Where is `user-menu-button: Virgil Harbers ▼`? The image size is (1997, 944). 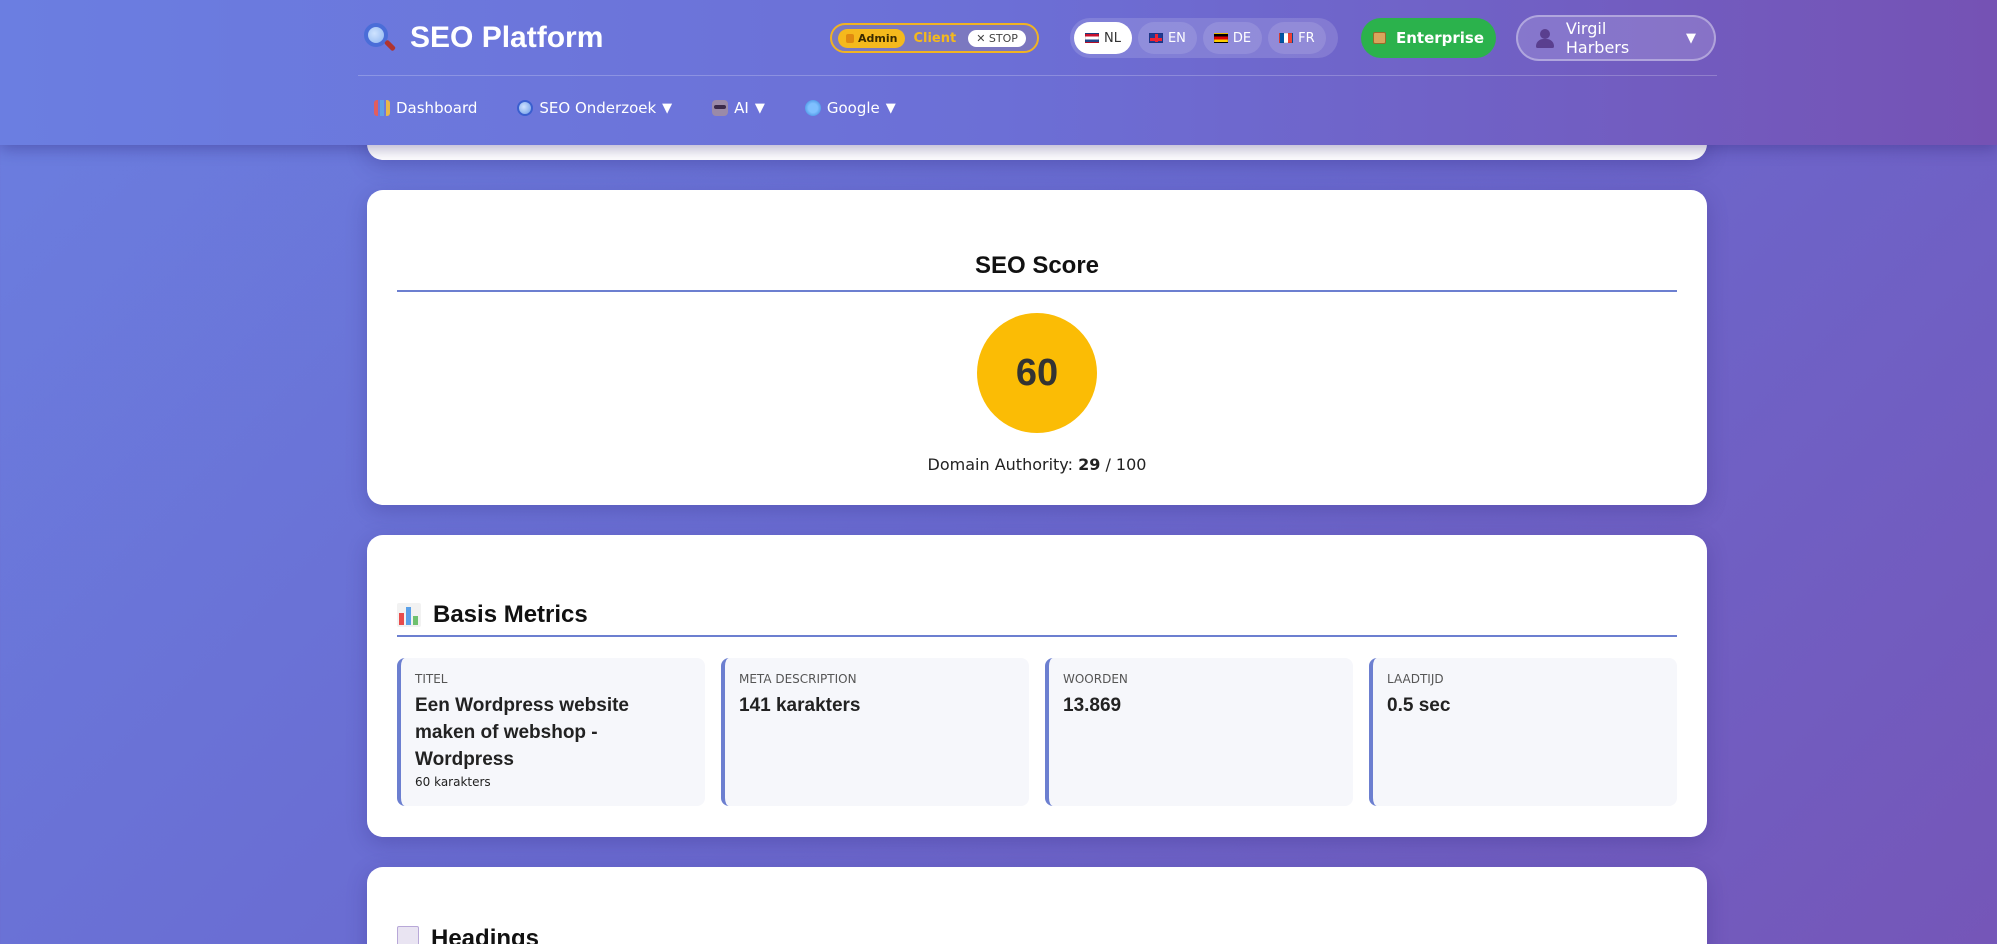 user-menu-button: Virgil Harbers ▼ is located at coordinates (1616, 38).